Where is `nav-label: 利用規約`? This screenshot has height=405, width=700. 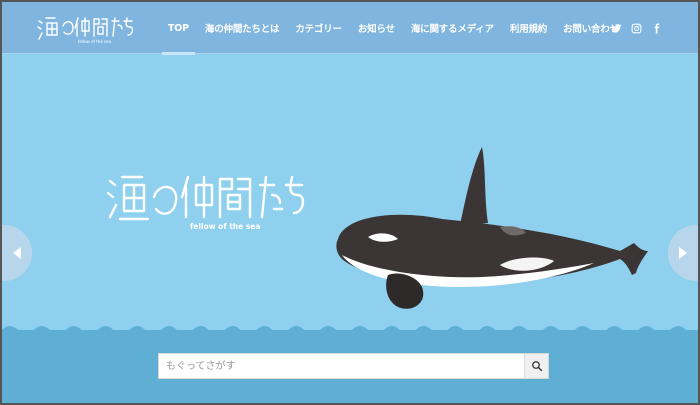
nav-label: 利用規約 is located at coordinates (528, 29).